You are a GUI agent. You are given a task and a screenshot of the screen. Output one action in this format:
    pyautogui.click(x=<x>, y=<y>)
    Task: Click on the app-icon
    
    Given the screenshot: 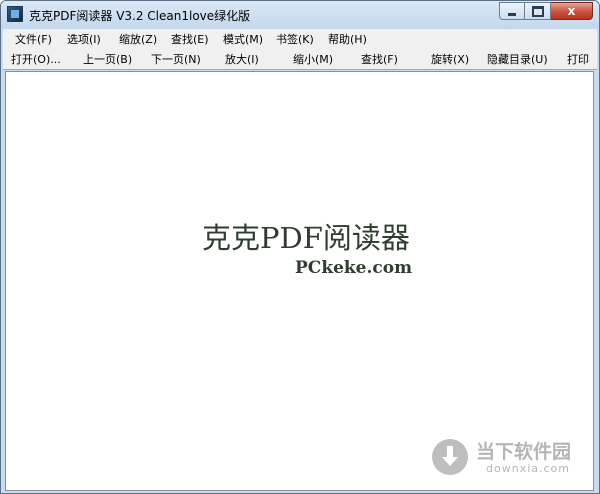 What is the action you would take?
    pyautogui.click(x=15, y=14)
    